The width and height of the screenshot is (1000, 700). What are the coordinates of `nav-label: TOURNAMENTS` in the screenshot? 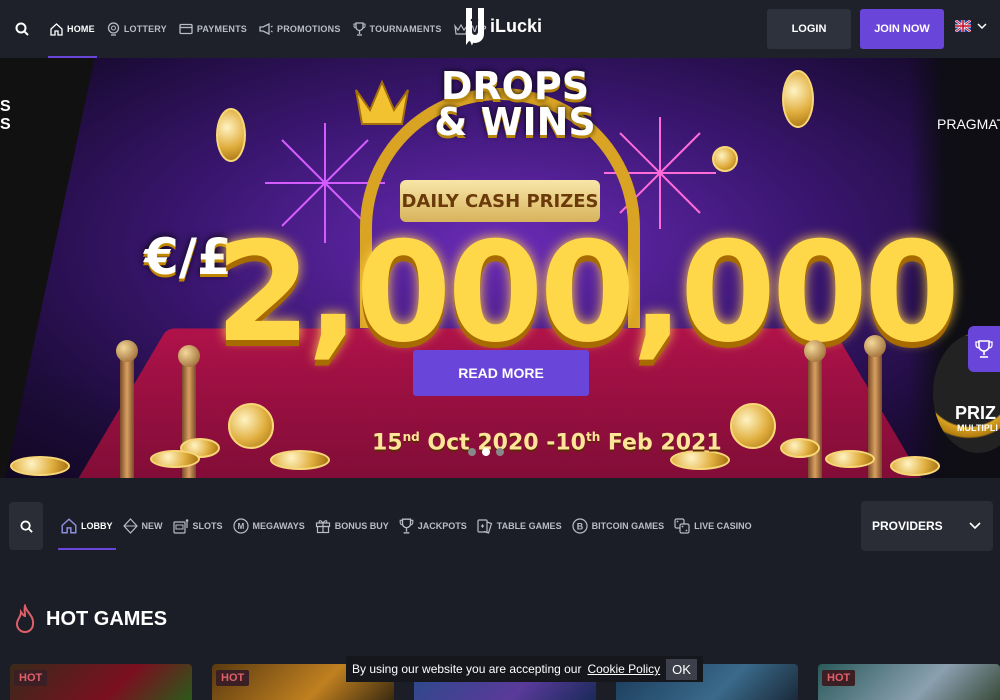 It's located at (406, 29).